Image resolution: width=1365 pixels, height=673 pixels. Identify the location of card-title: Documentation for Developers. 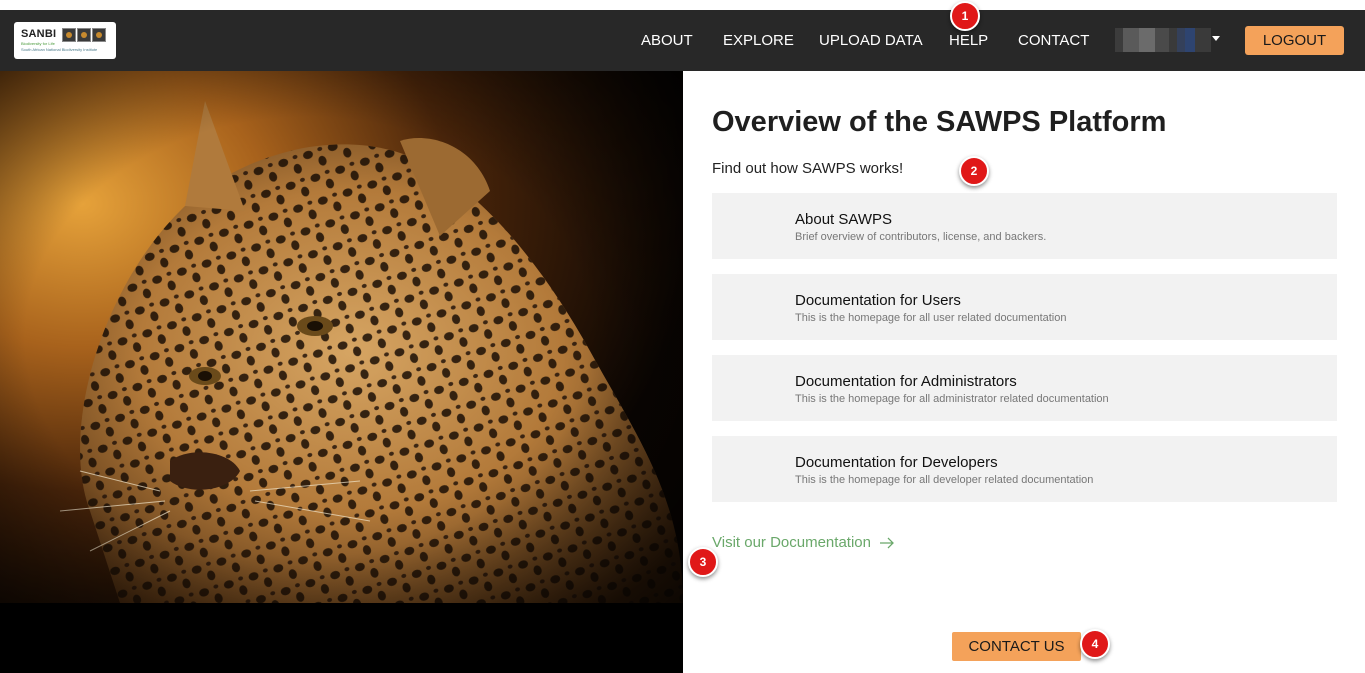
(896, 462).